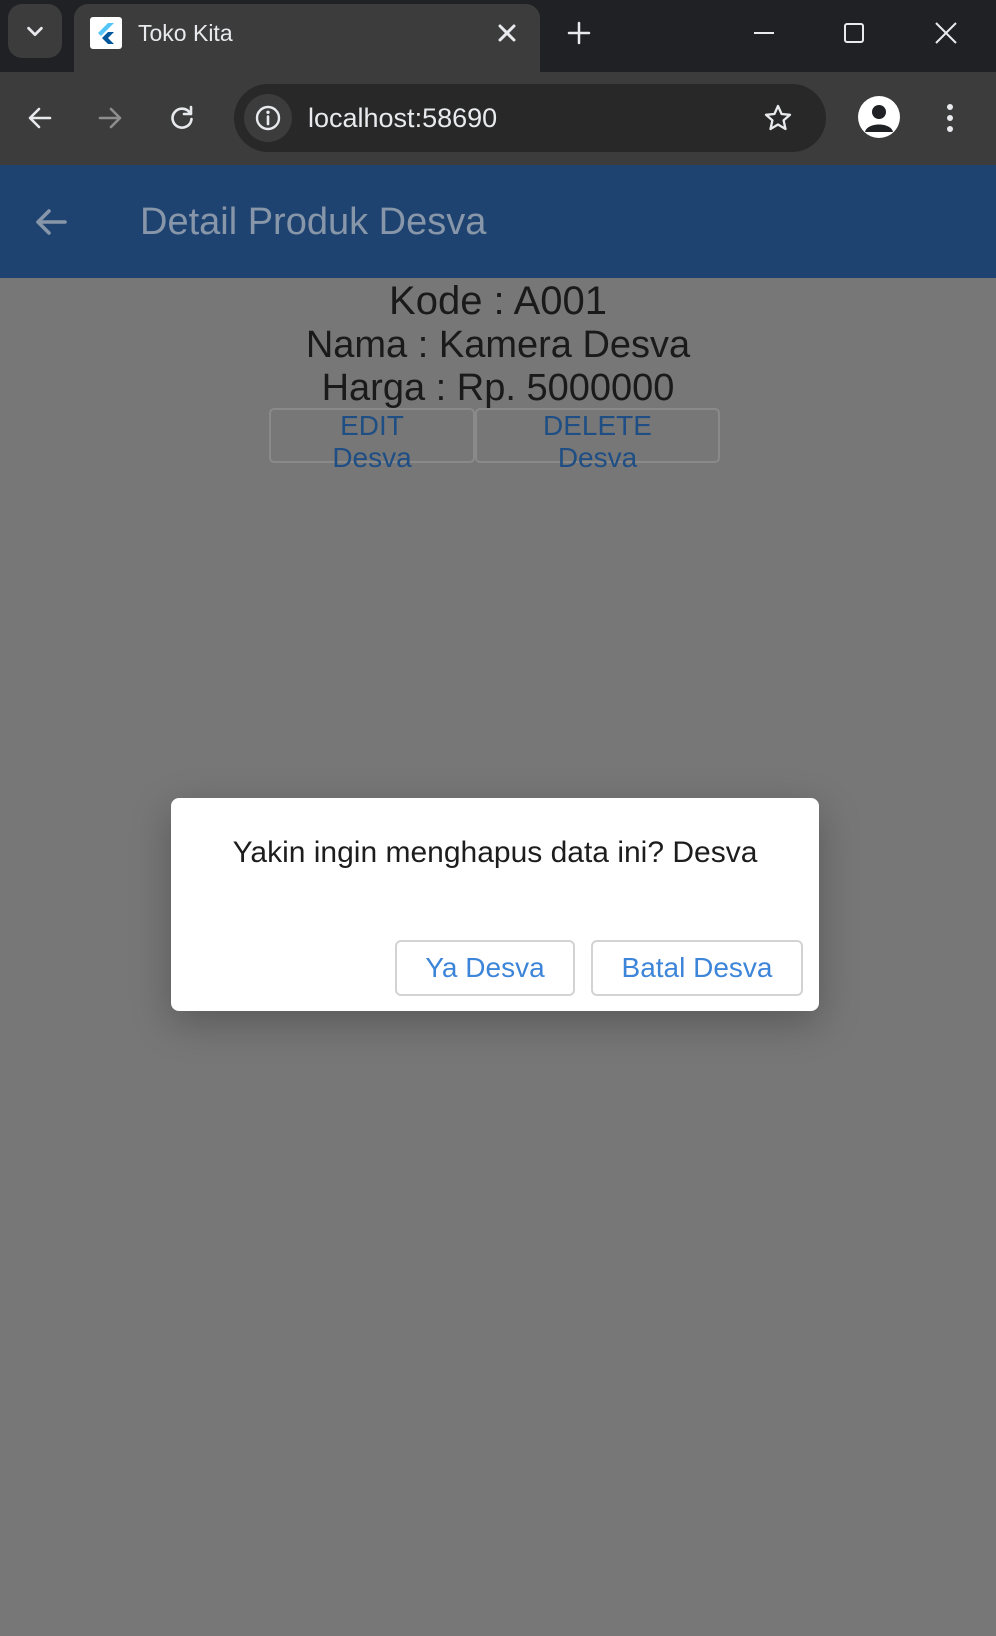  What do you see at coordinates (307, 38) in the screenshot?
I see `browser-tab: Toko Kita` at bounding box center [307, 38].